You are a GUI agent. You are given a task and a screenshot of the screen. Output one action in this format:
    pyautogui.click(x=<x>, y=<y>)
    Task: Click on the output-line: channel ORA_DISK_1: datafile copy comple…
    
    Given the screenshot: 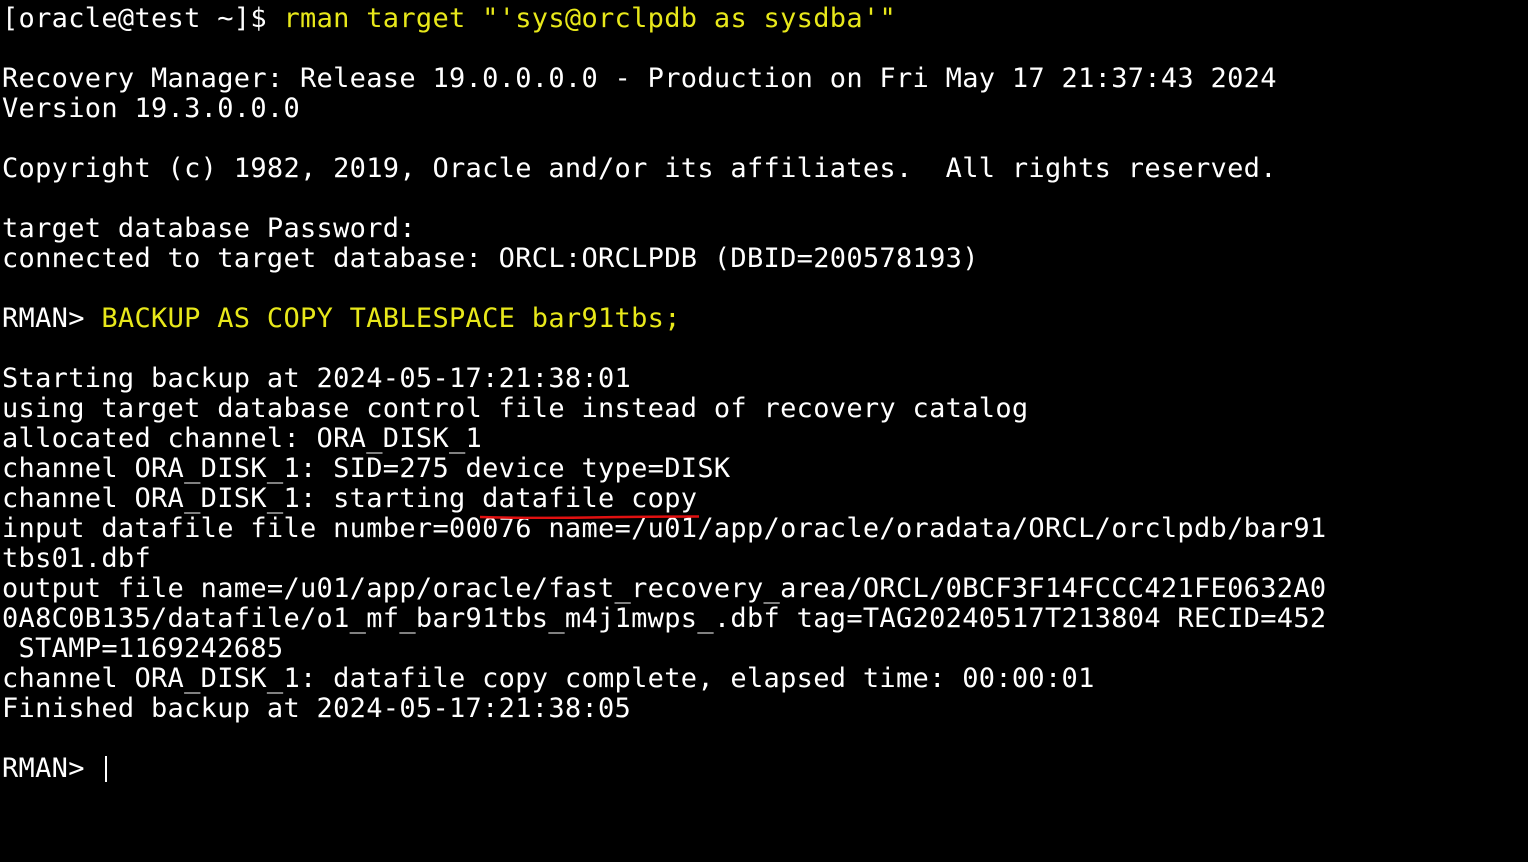 What is the action you would take?
    pyautogui.click(x=548, y=678)
    